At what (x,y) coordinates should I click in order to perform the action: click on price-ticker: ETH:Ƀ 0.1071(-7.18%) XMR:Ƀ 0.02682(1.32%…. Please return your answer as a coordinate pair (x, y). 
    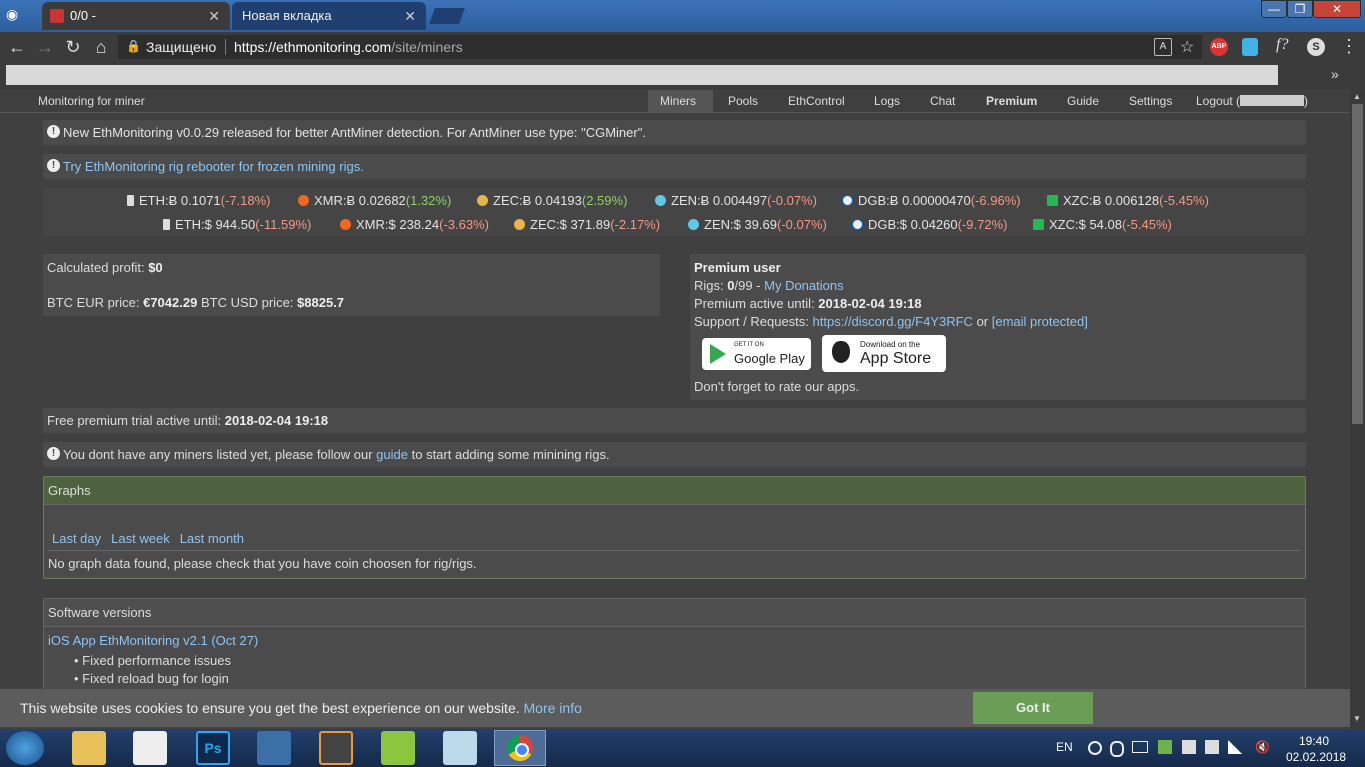
    Looking at the image, I should click on (674, 212).